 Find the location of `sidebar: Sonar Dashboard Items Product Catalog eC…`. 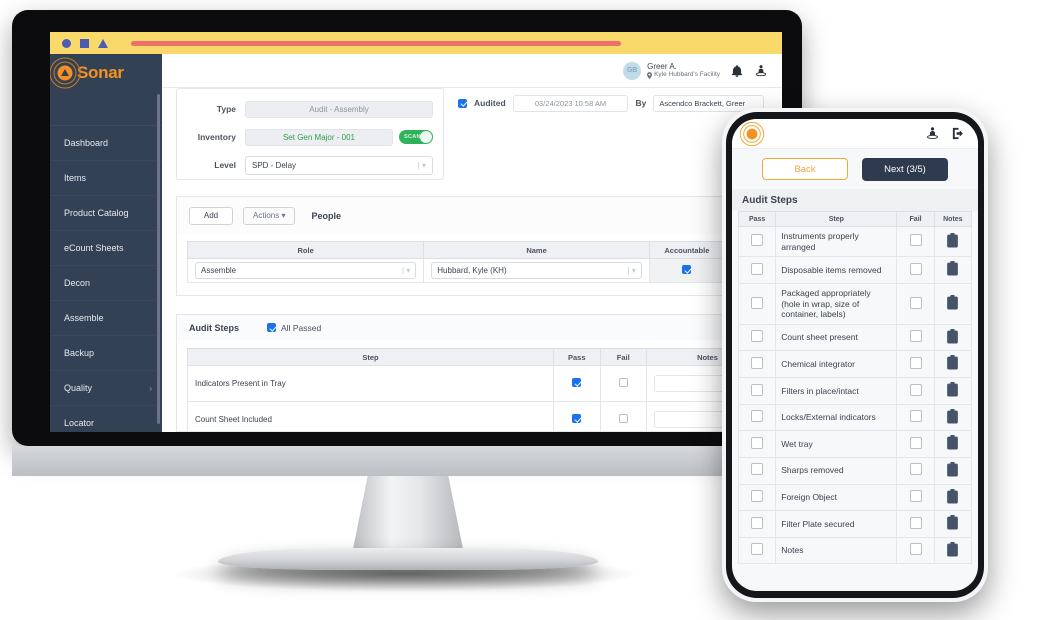

sidebar: Sonar Dashboard Items Product Catalog eC… is located at coordinates (106, 243).